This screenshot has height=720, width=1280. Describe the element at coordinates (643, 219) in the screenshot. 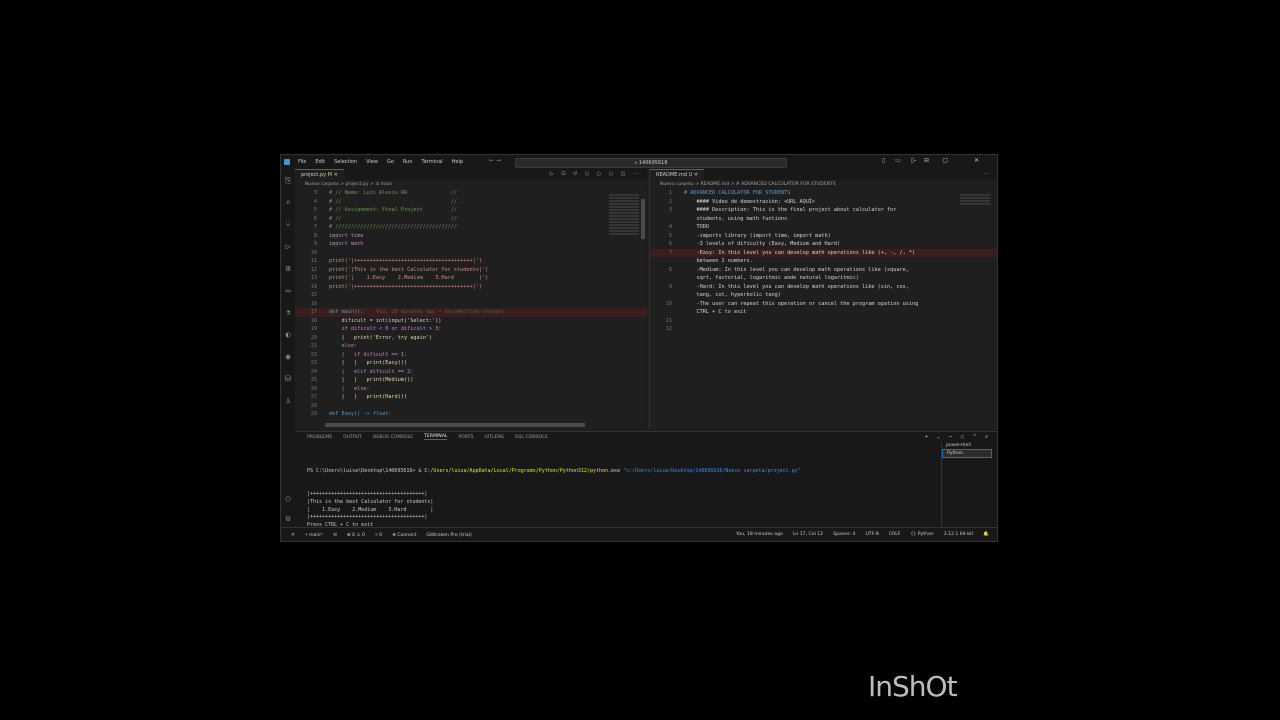

I see `vertical-scrollbar` at that location.